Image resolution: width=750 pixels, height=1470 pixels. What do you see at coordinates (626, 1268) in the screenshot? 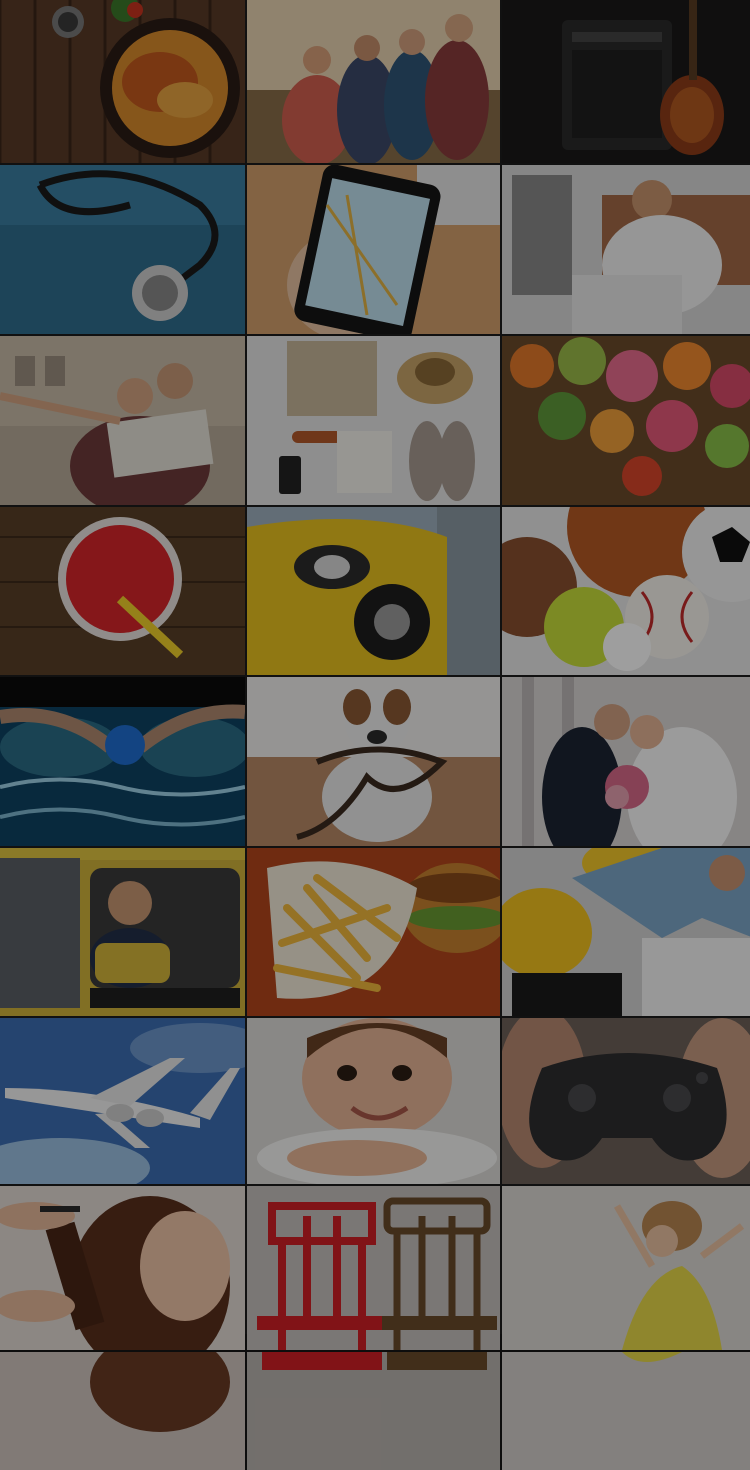
I see `tile-dancer` at bounding box center [626, 1268].